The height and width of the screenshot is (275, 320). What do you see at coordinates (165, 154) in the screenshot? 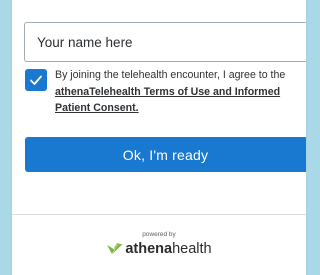
I see `ready-button: Ok, I'm ready` at bounding box center [165, 154].